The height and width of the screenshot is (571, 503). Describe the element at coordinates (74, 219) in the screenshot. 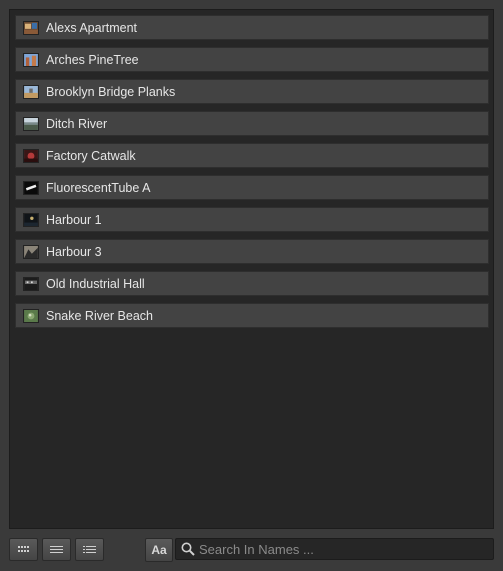

I see `item-label: Harbour 1` at that location.